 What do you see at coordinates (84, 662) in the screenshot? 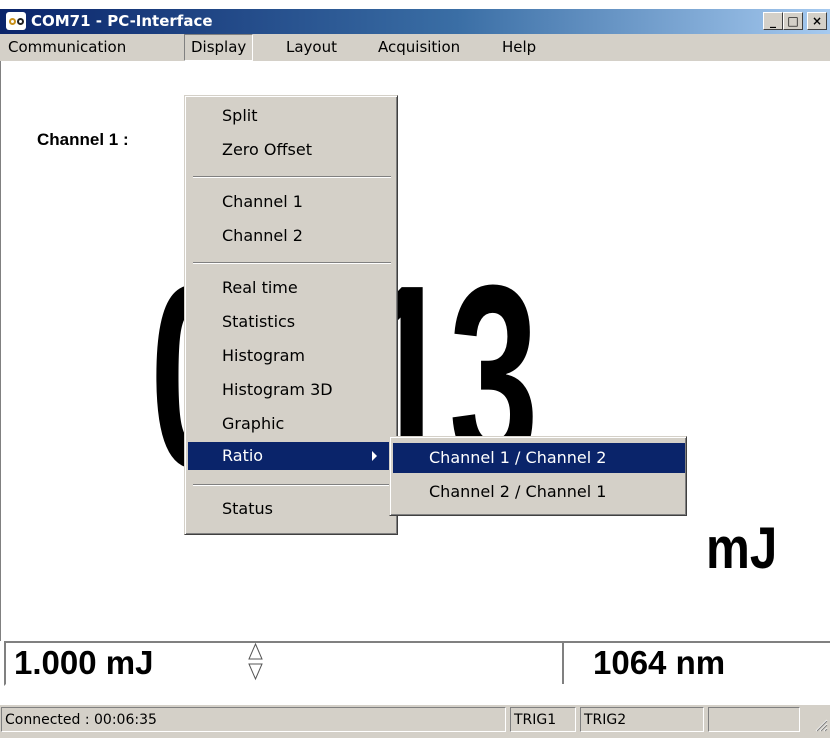
I see `range-value: 1.000 mJ` at bounding box center [84, 662].